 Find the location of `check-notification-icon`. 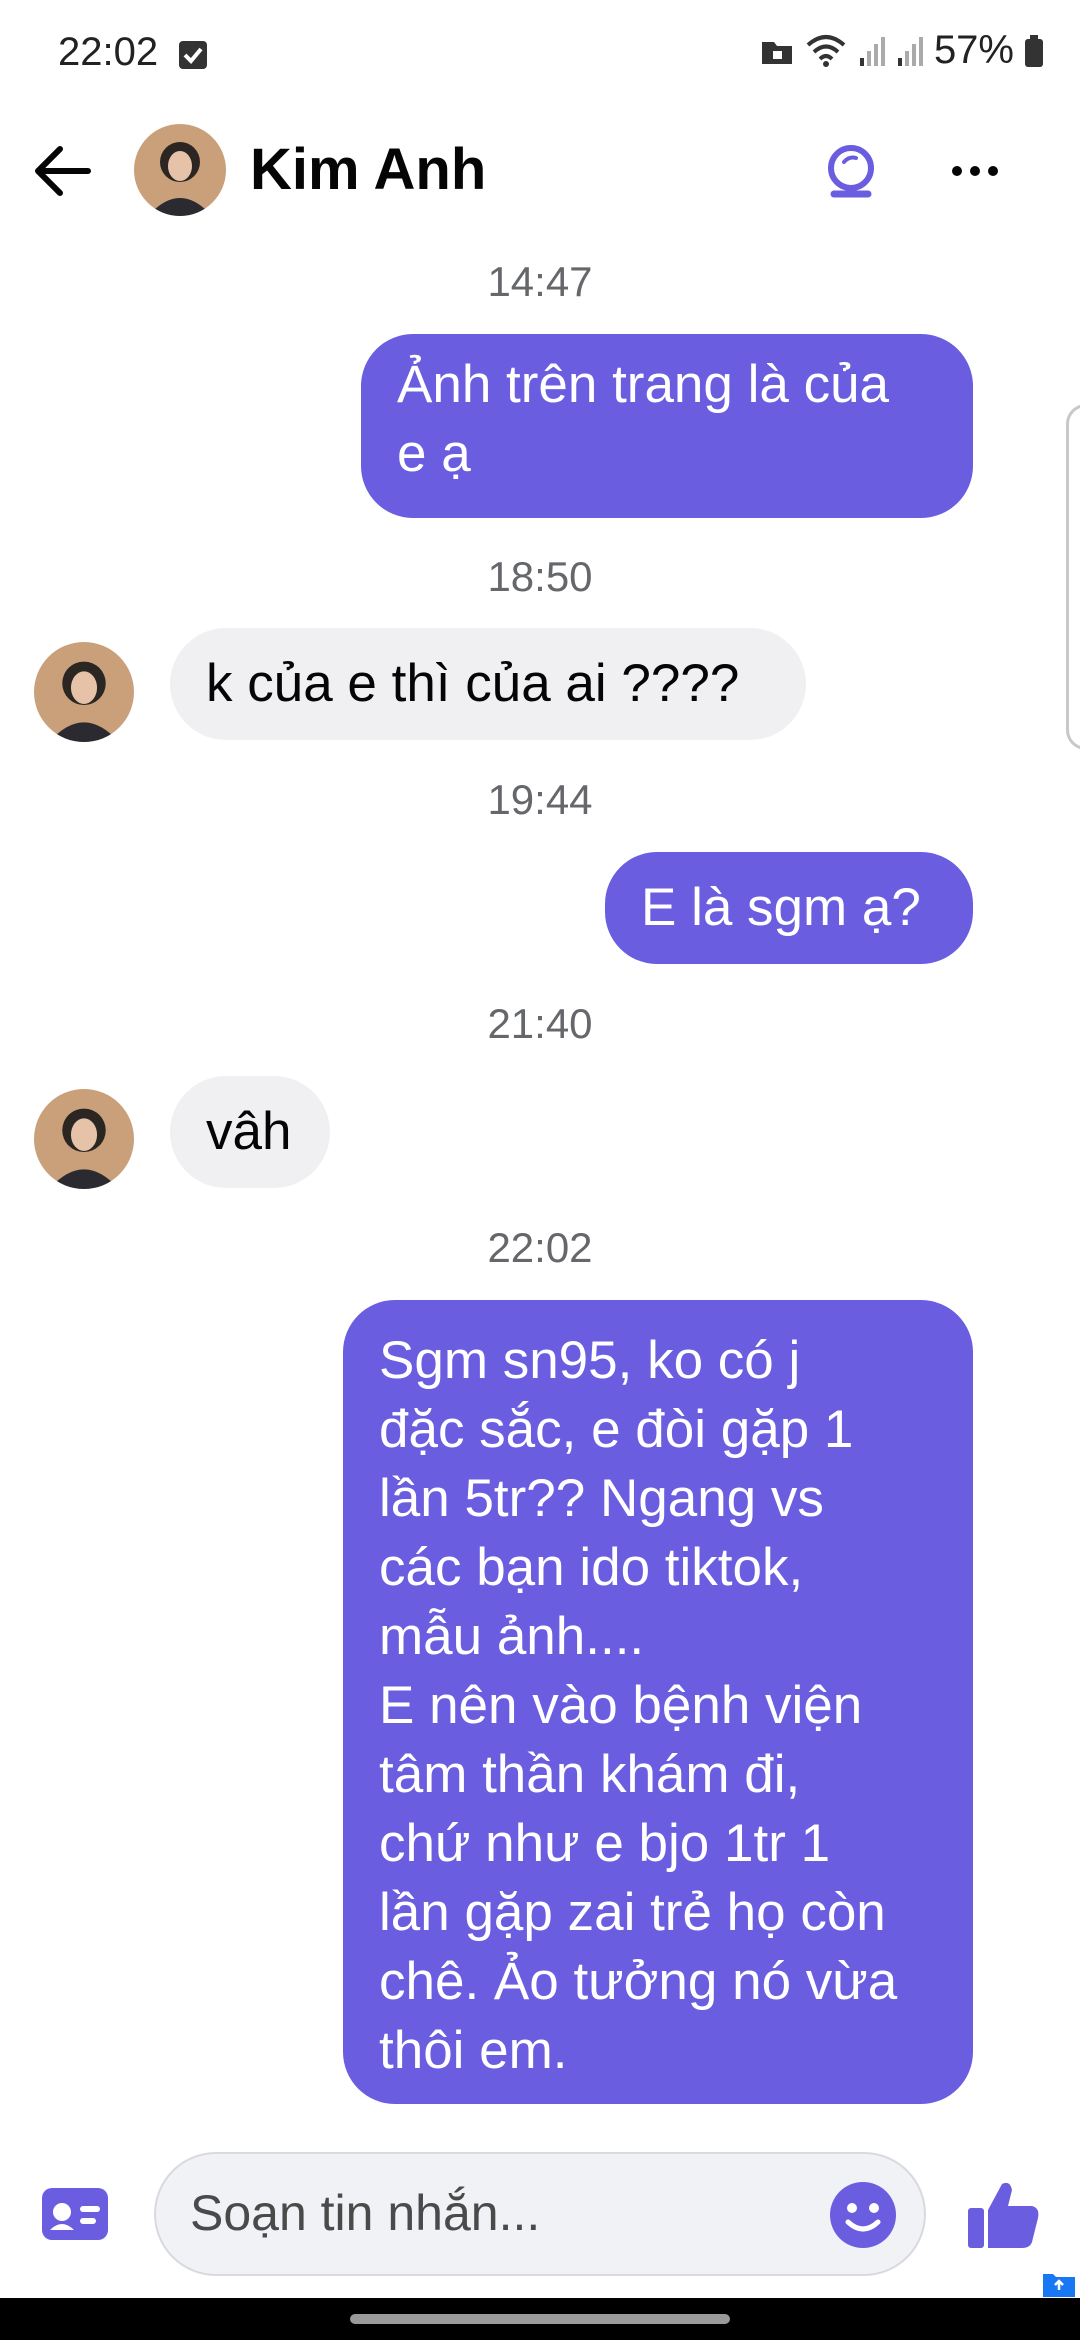

check-notification-icon is located at coordinates (193, 55).